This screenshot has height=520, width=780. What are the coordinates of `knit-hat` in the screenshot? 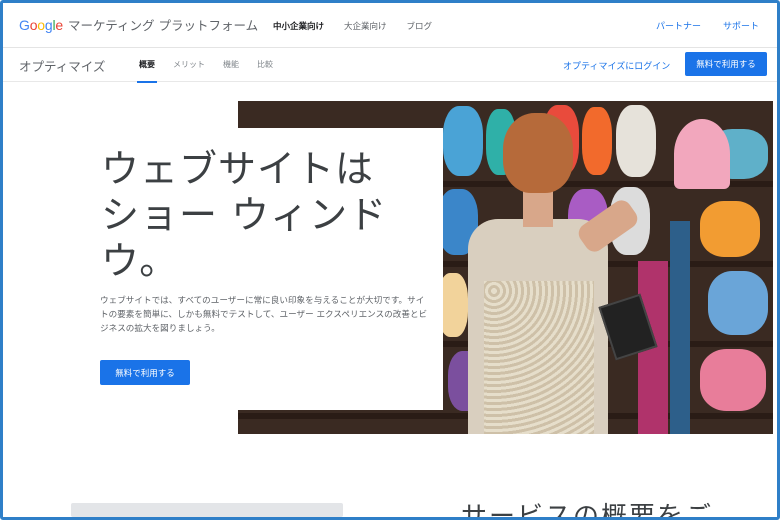 It's located at (702, 154).